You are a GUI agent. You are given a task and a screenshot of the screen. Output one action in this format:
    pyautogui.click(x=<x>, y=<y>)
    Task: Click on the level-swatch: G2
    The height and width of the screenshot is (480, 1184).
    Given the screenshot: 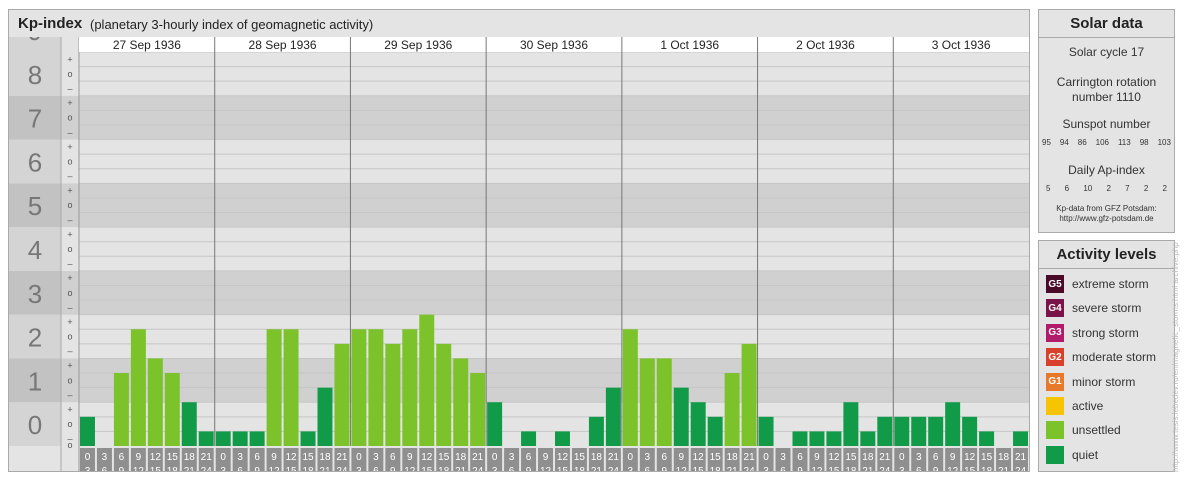 What is the action you would take?
    pyautogui.click(x=1055, y=357)
    